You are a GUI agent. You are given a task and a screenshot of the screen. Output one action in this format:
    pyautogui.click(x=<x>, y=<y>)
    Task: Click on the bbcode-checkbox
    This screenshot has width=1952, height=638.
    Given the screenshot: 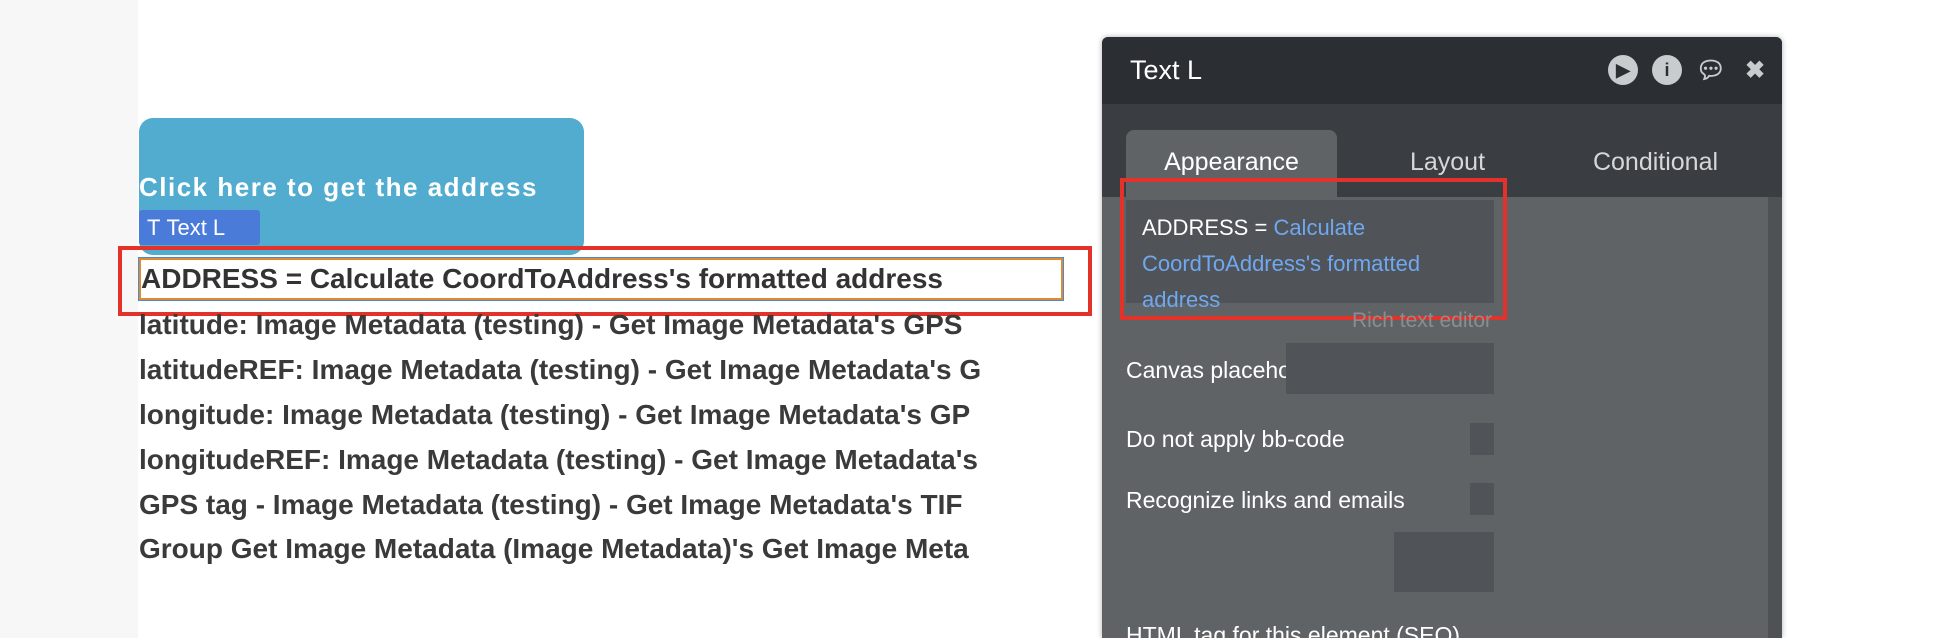 What is the action you would take?
    pyautogui.click(x=1482, y=439)
    